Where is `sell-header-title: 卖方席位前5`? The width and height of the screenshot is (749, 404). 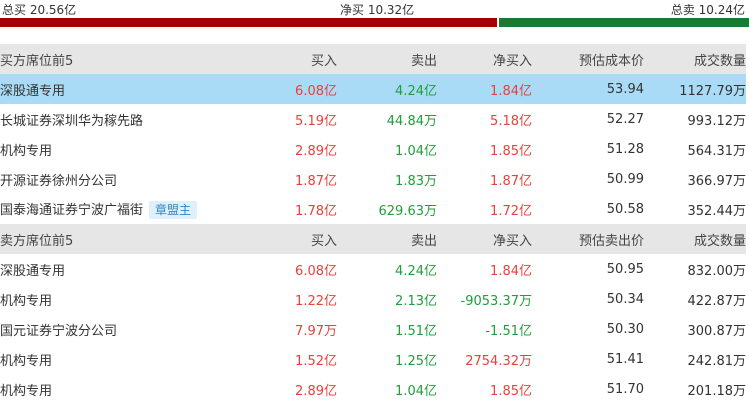
sell-header-title: 卖方席位前5 is located at coordinates (37, 241).